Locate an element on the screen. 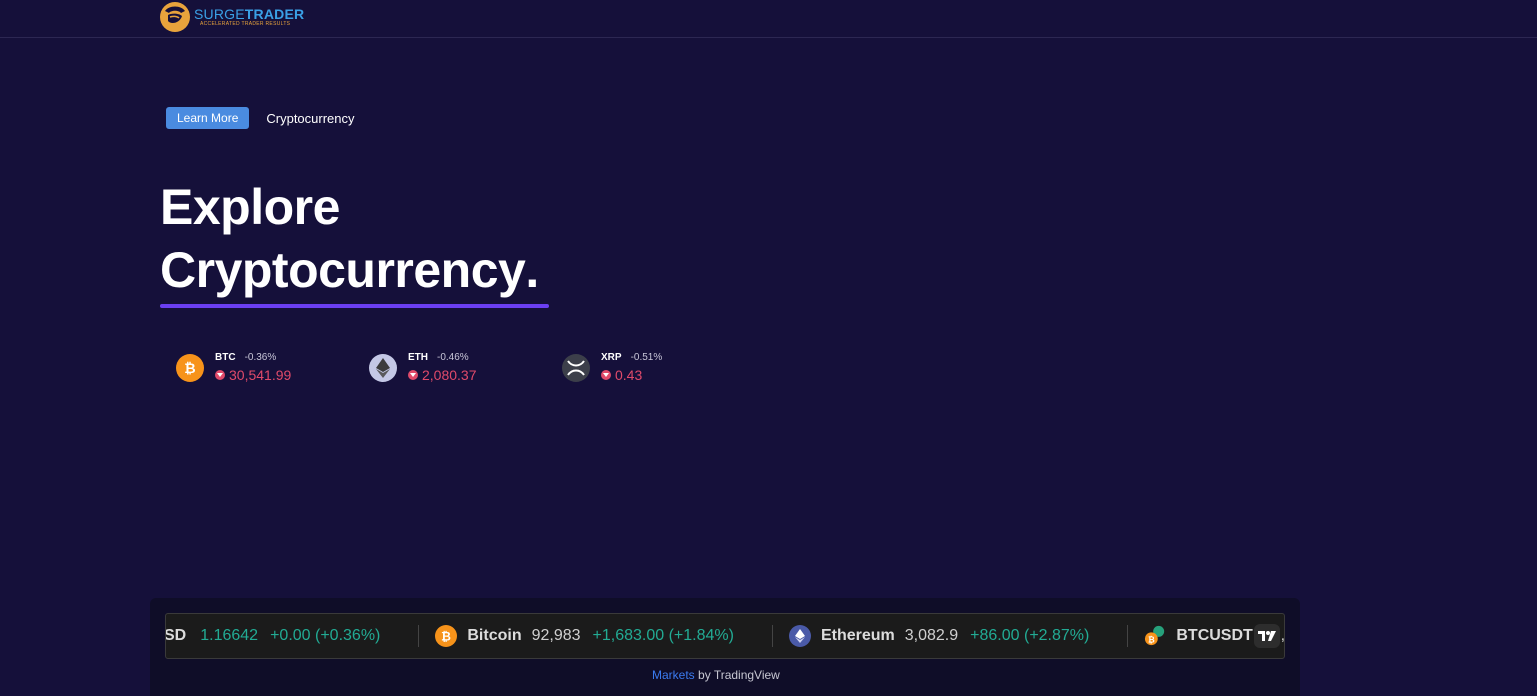  tradingview-logo-icon is located at coordinates (1267, 636).